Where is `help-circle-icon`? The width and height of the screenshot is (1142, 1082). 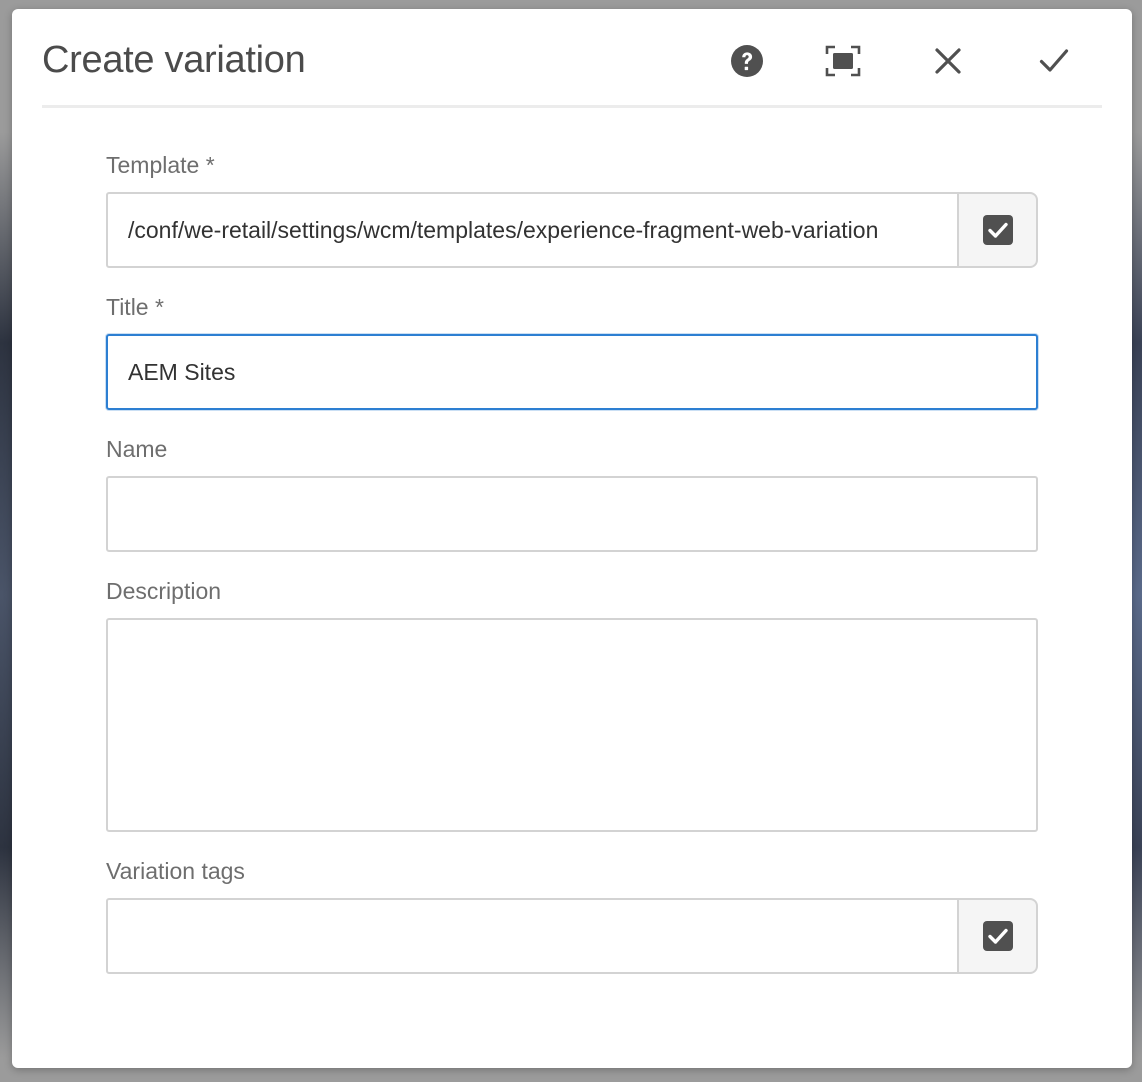
help-circle-icon is located at coordinates (747, 61).